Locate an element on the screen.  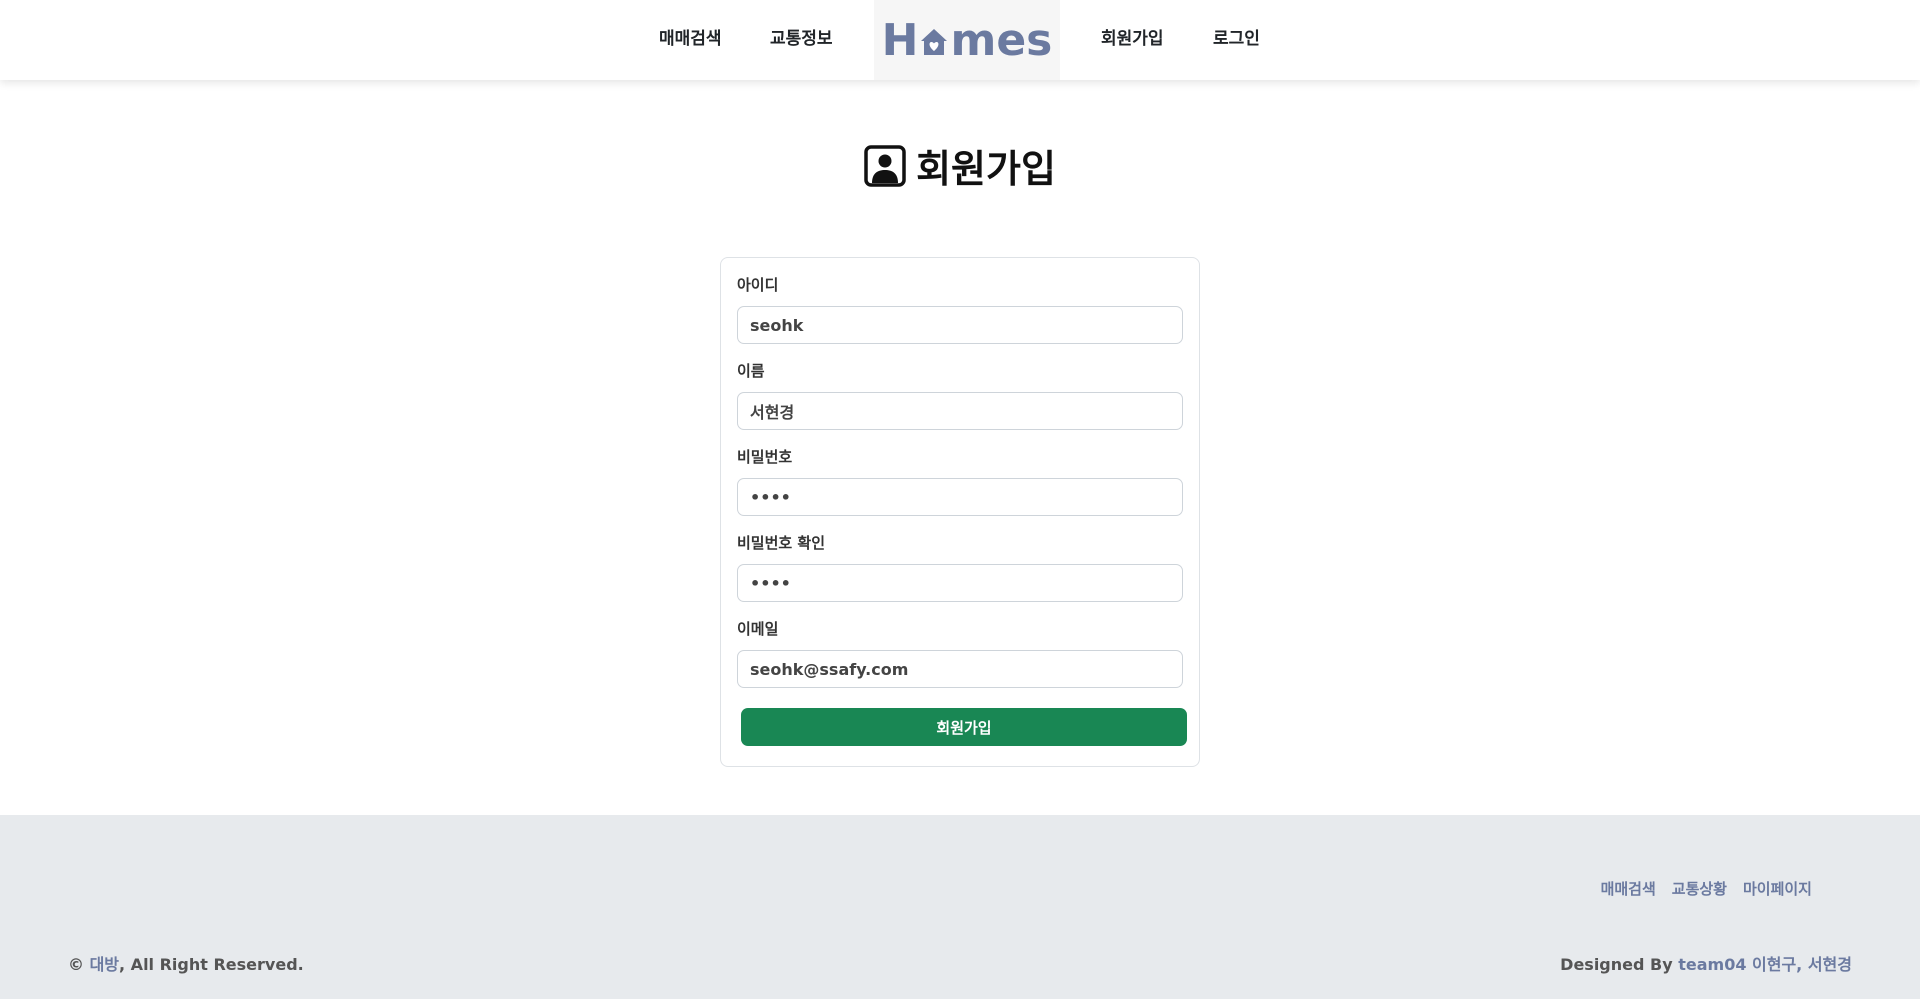
copyright-text: , All Right Reserved. is located at coordinates (211, 964).